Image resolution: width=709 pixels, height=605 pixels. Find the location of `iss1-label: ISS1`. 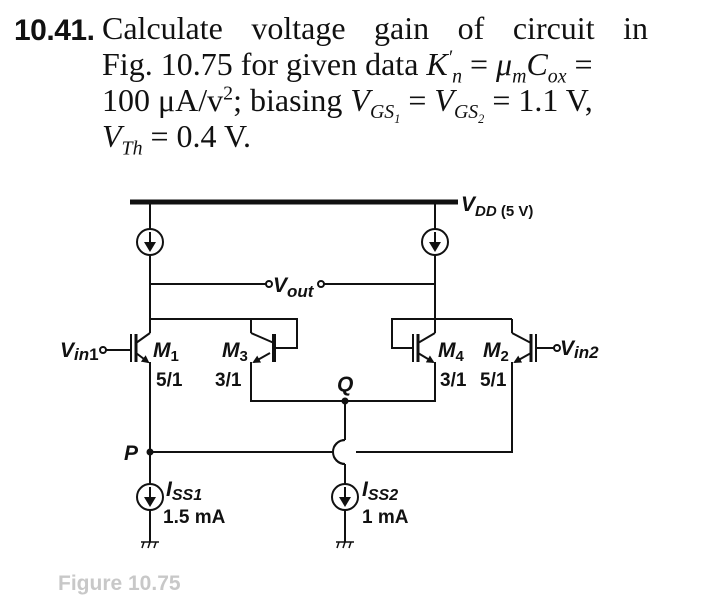

iss1-label: ISS1 is located at coordinates (184, 491).